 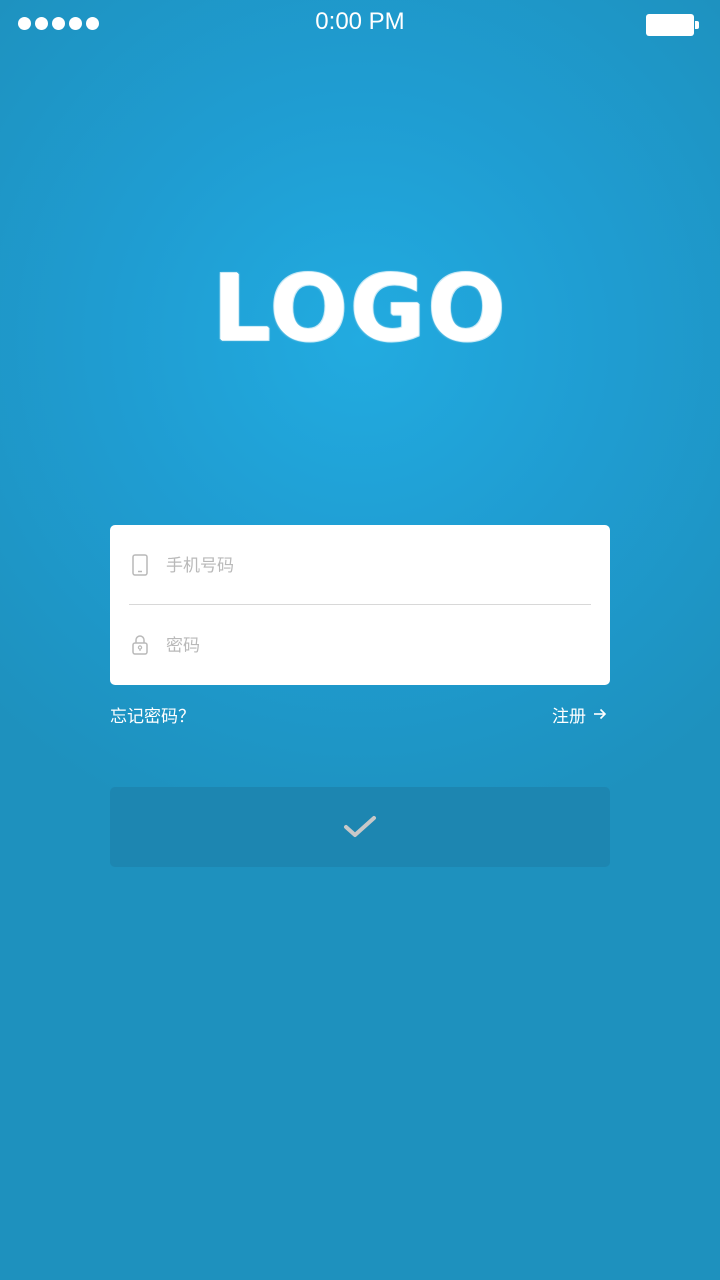 I want to click on status-bar: 0:00 PM, so click(x=360, y=25).